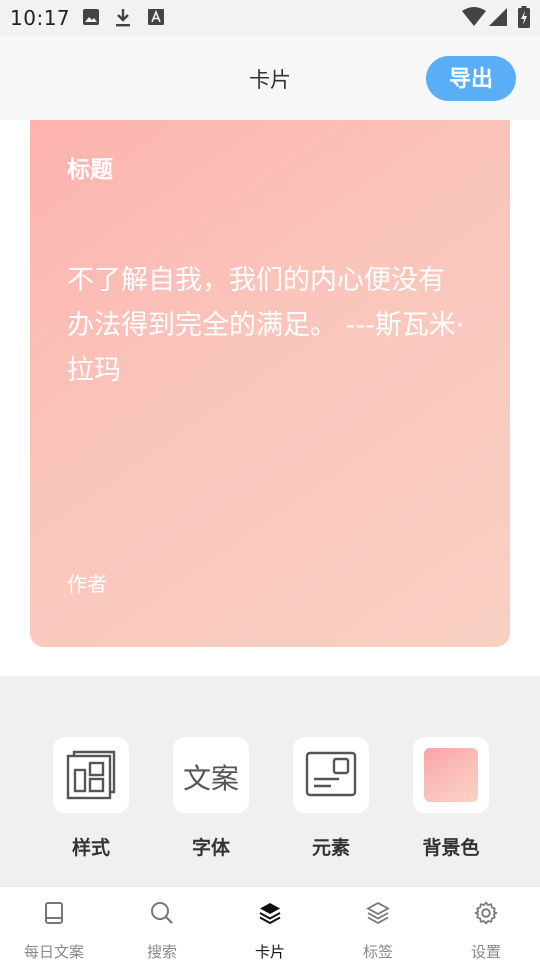  What do you see at coordinates (524, 17) in the screenshot?
I see `battery-charging-icon` at bounding box center [524, 17].